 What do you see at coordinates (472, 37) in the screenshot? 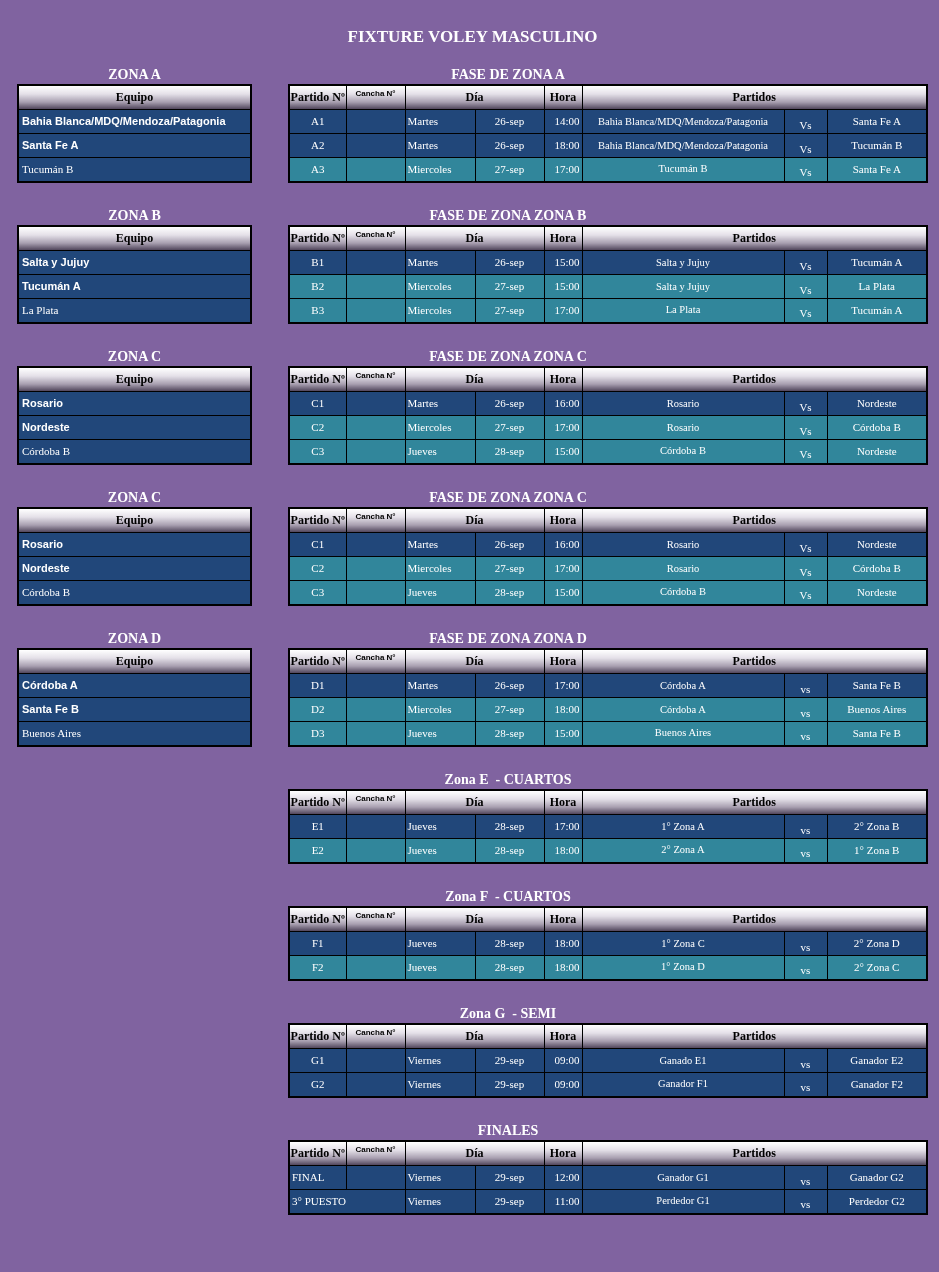
I see `page-title: FIXTURE VOLEY MASCULINO` at bounding box center [472, 37].